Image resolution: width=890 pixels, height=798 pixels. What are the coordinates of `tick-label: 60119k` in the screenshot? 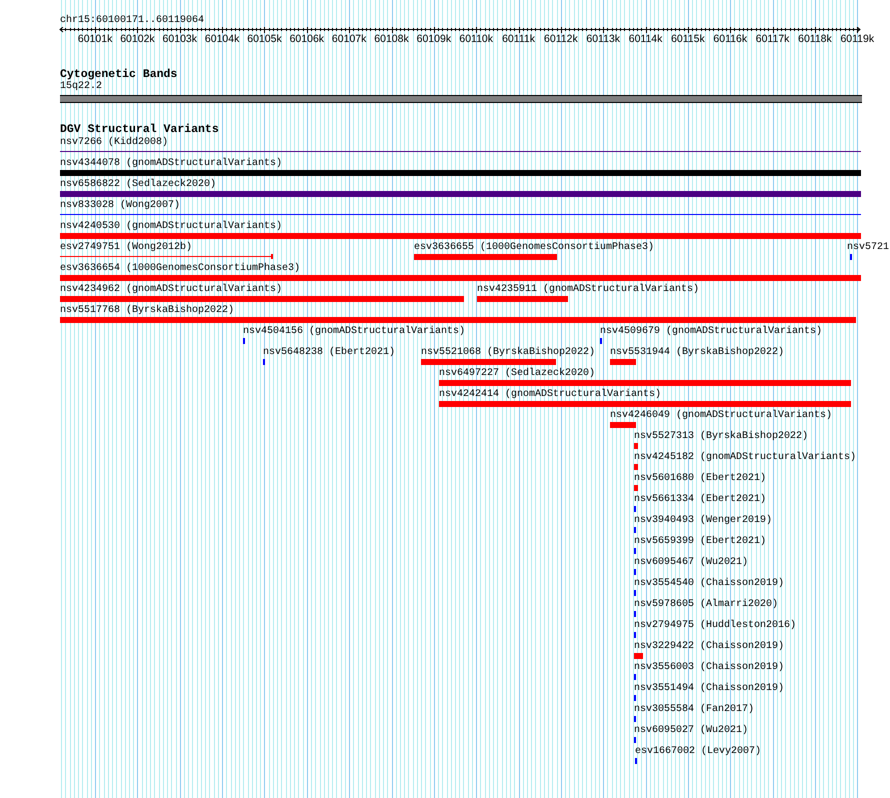 It's located at (857, 39).